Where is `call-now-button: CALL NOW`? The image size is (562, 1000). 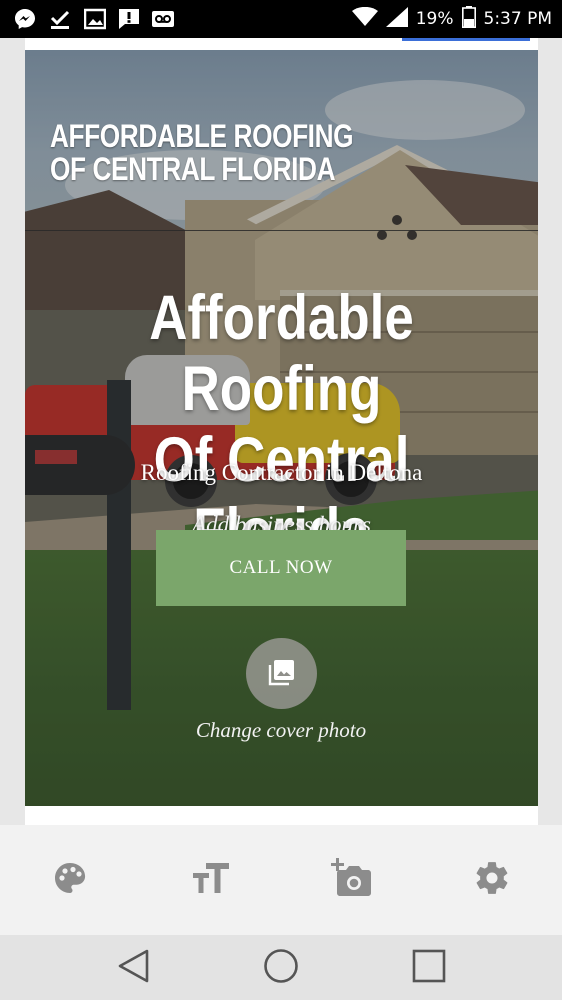
call-now-button: CALL NOW is located at coordinates (281, 568).